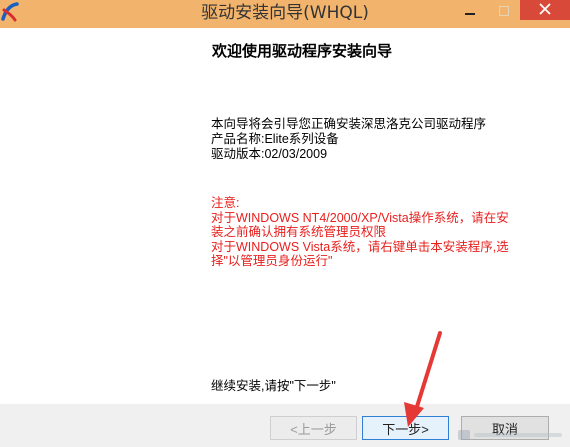 This screenshot has width=570, height=447. I want to click on wizard-heading: 欢迎使用驱动程序安装向导, so click(302, 51).